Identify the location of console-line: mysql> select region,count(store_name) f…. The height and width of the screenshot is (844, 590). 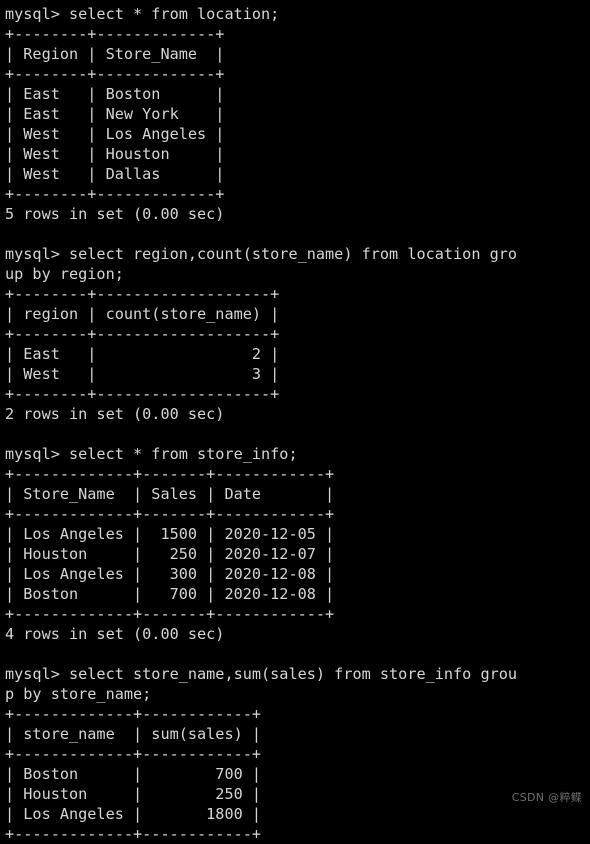
(261, 254).